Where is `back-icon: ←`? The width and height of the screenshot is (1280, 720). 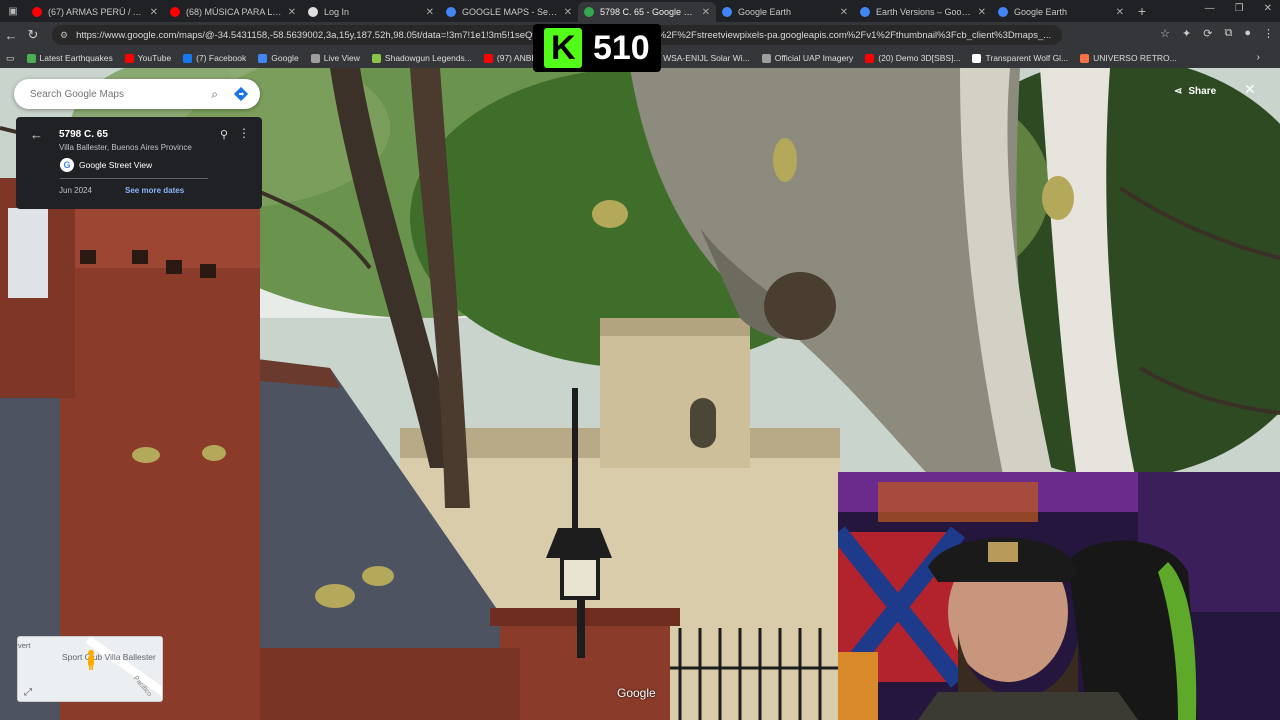
back-icon: ← is located at coordinates (11, 35).